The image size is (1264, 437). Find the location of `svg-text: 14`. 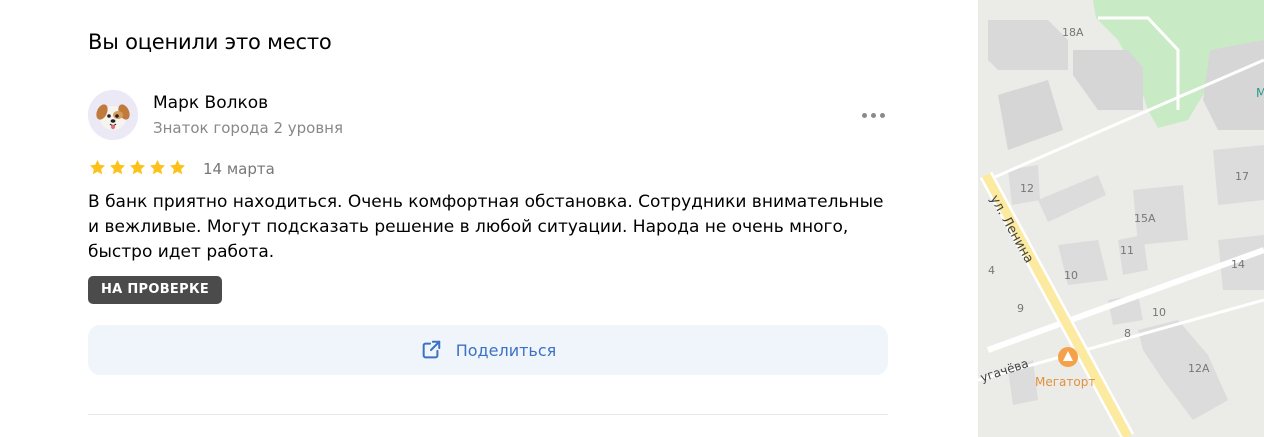

svg-text: 14 is located at coordinates (1238, 264).